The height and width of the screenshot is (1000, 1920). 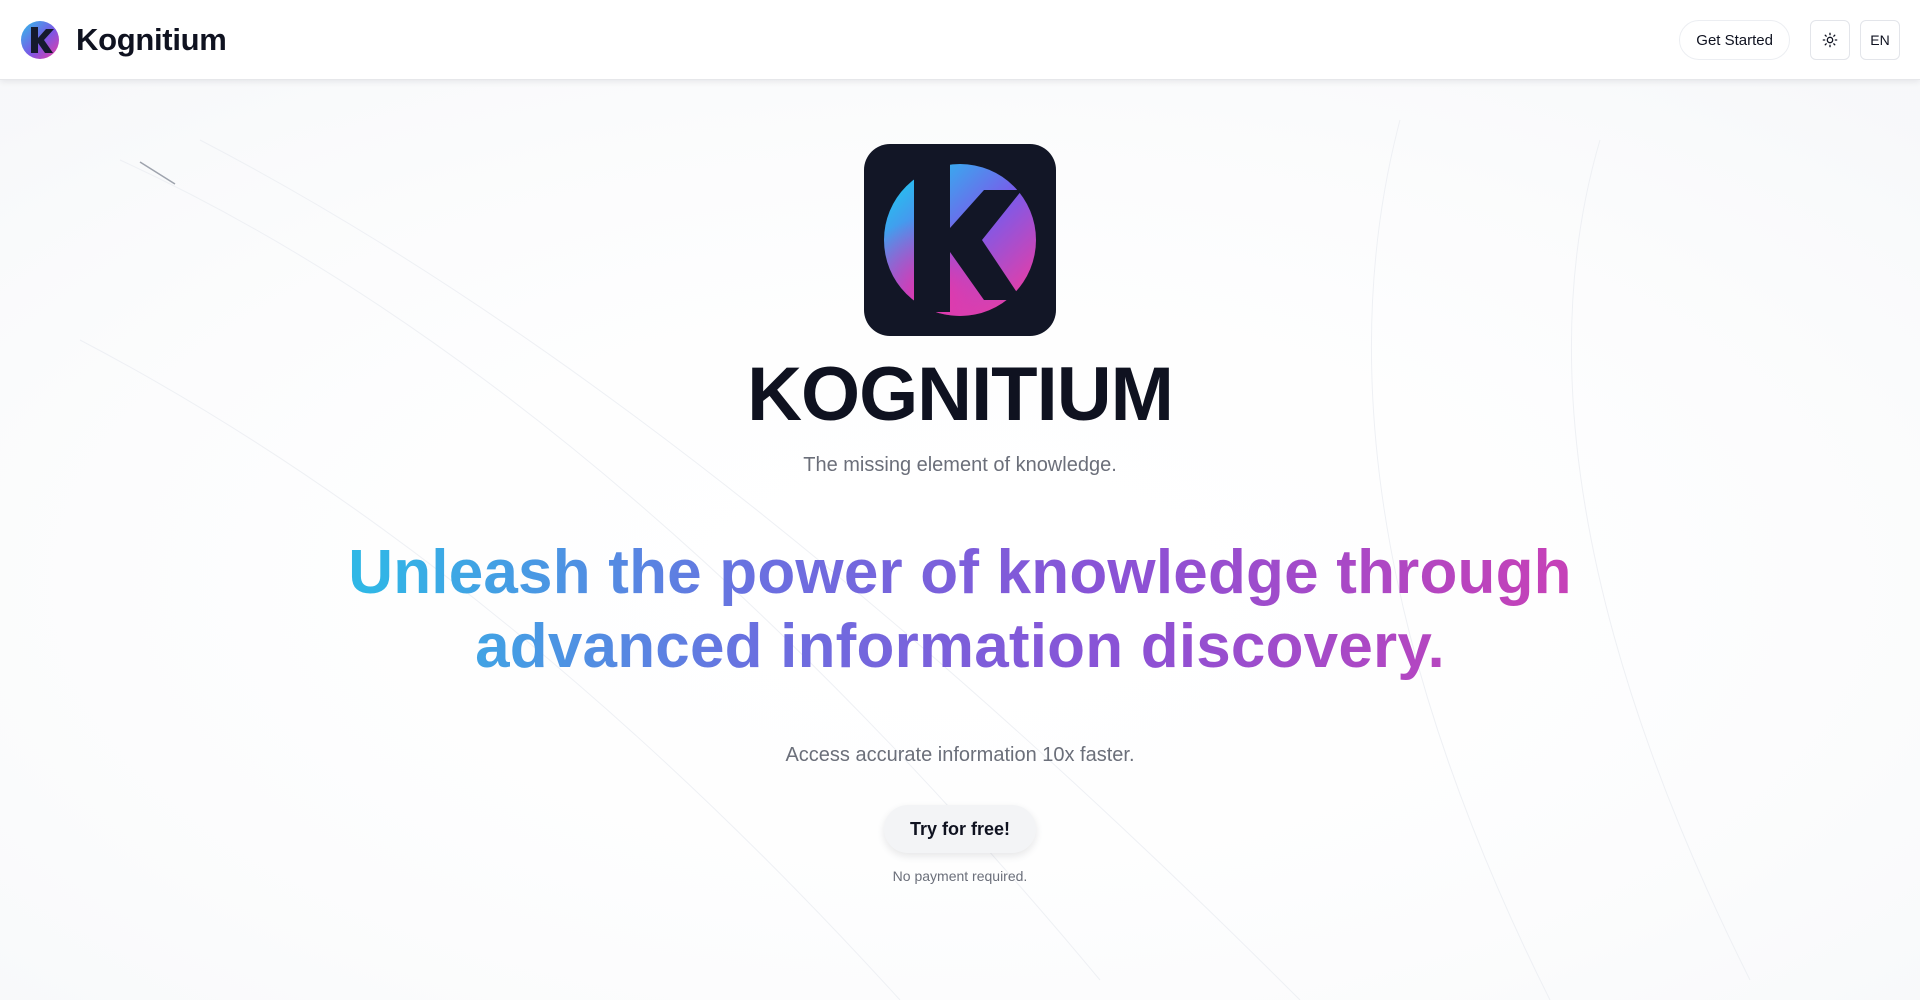 I want to click on language-selector-button: EN, so click(x=1880, y=40).